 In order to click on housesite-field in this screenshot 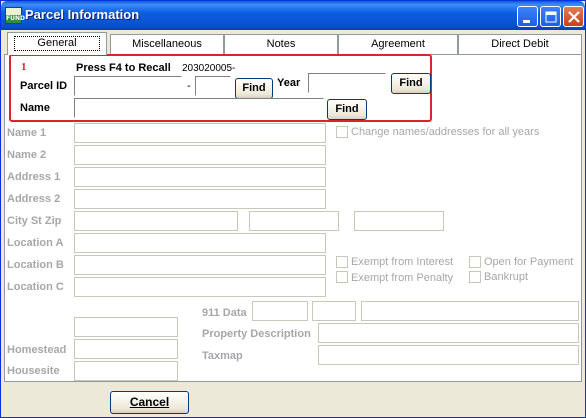, I will do `click(126, 371)`.